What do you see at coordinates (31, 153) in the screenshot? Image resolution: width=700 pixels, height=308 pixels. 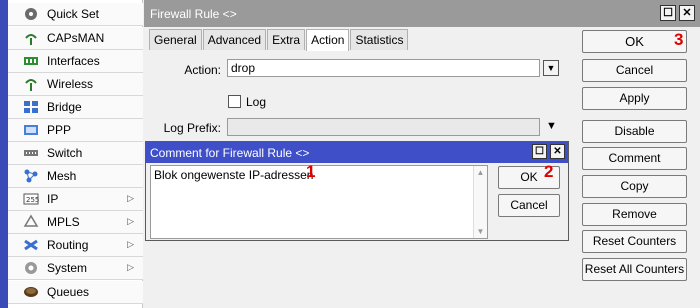 I see `switch-icon` at bounding box center [31, 153].